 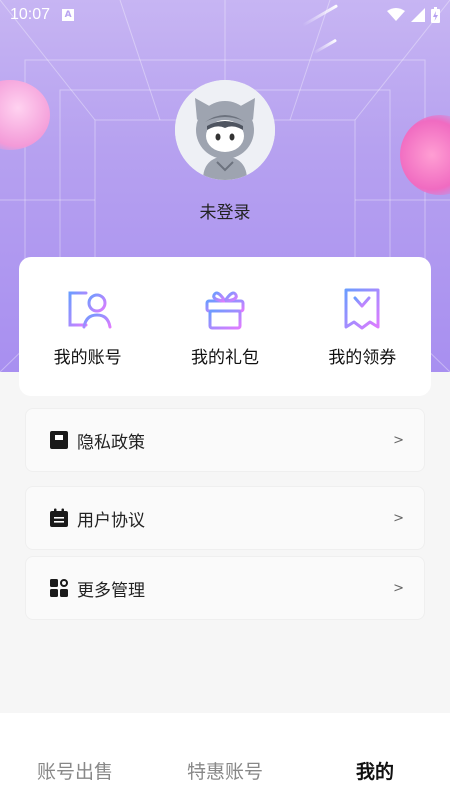 What do you see at coordinates (435, 15) in the screenshot?
I see `battery-charging-icon` at bounding box center [435, 15].